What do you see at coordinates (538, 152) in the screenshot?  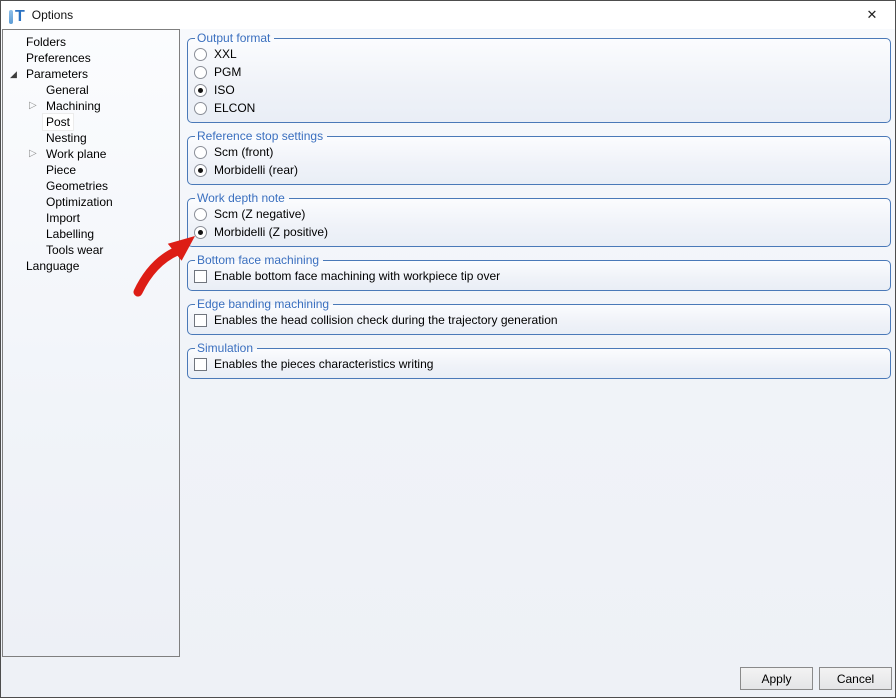 I see `radio-option-scm-front: Scm (front)` at bounding box center [538, 152].